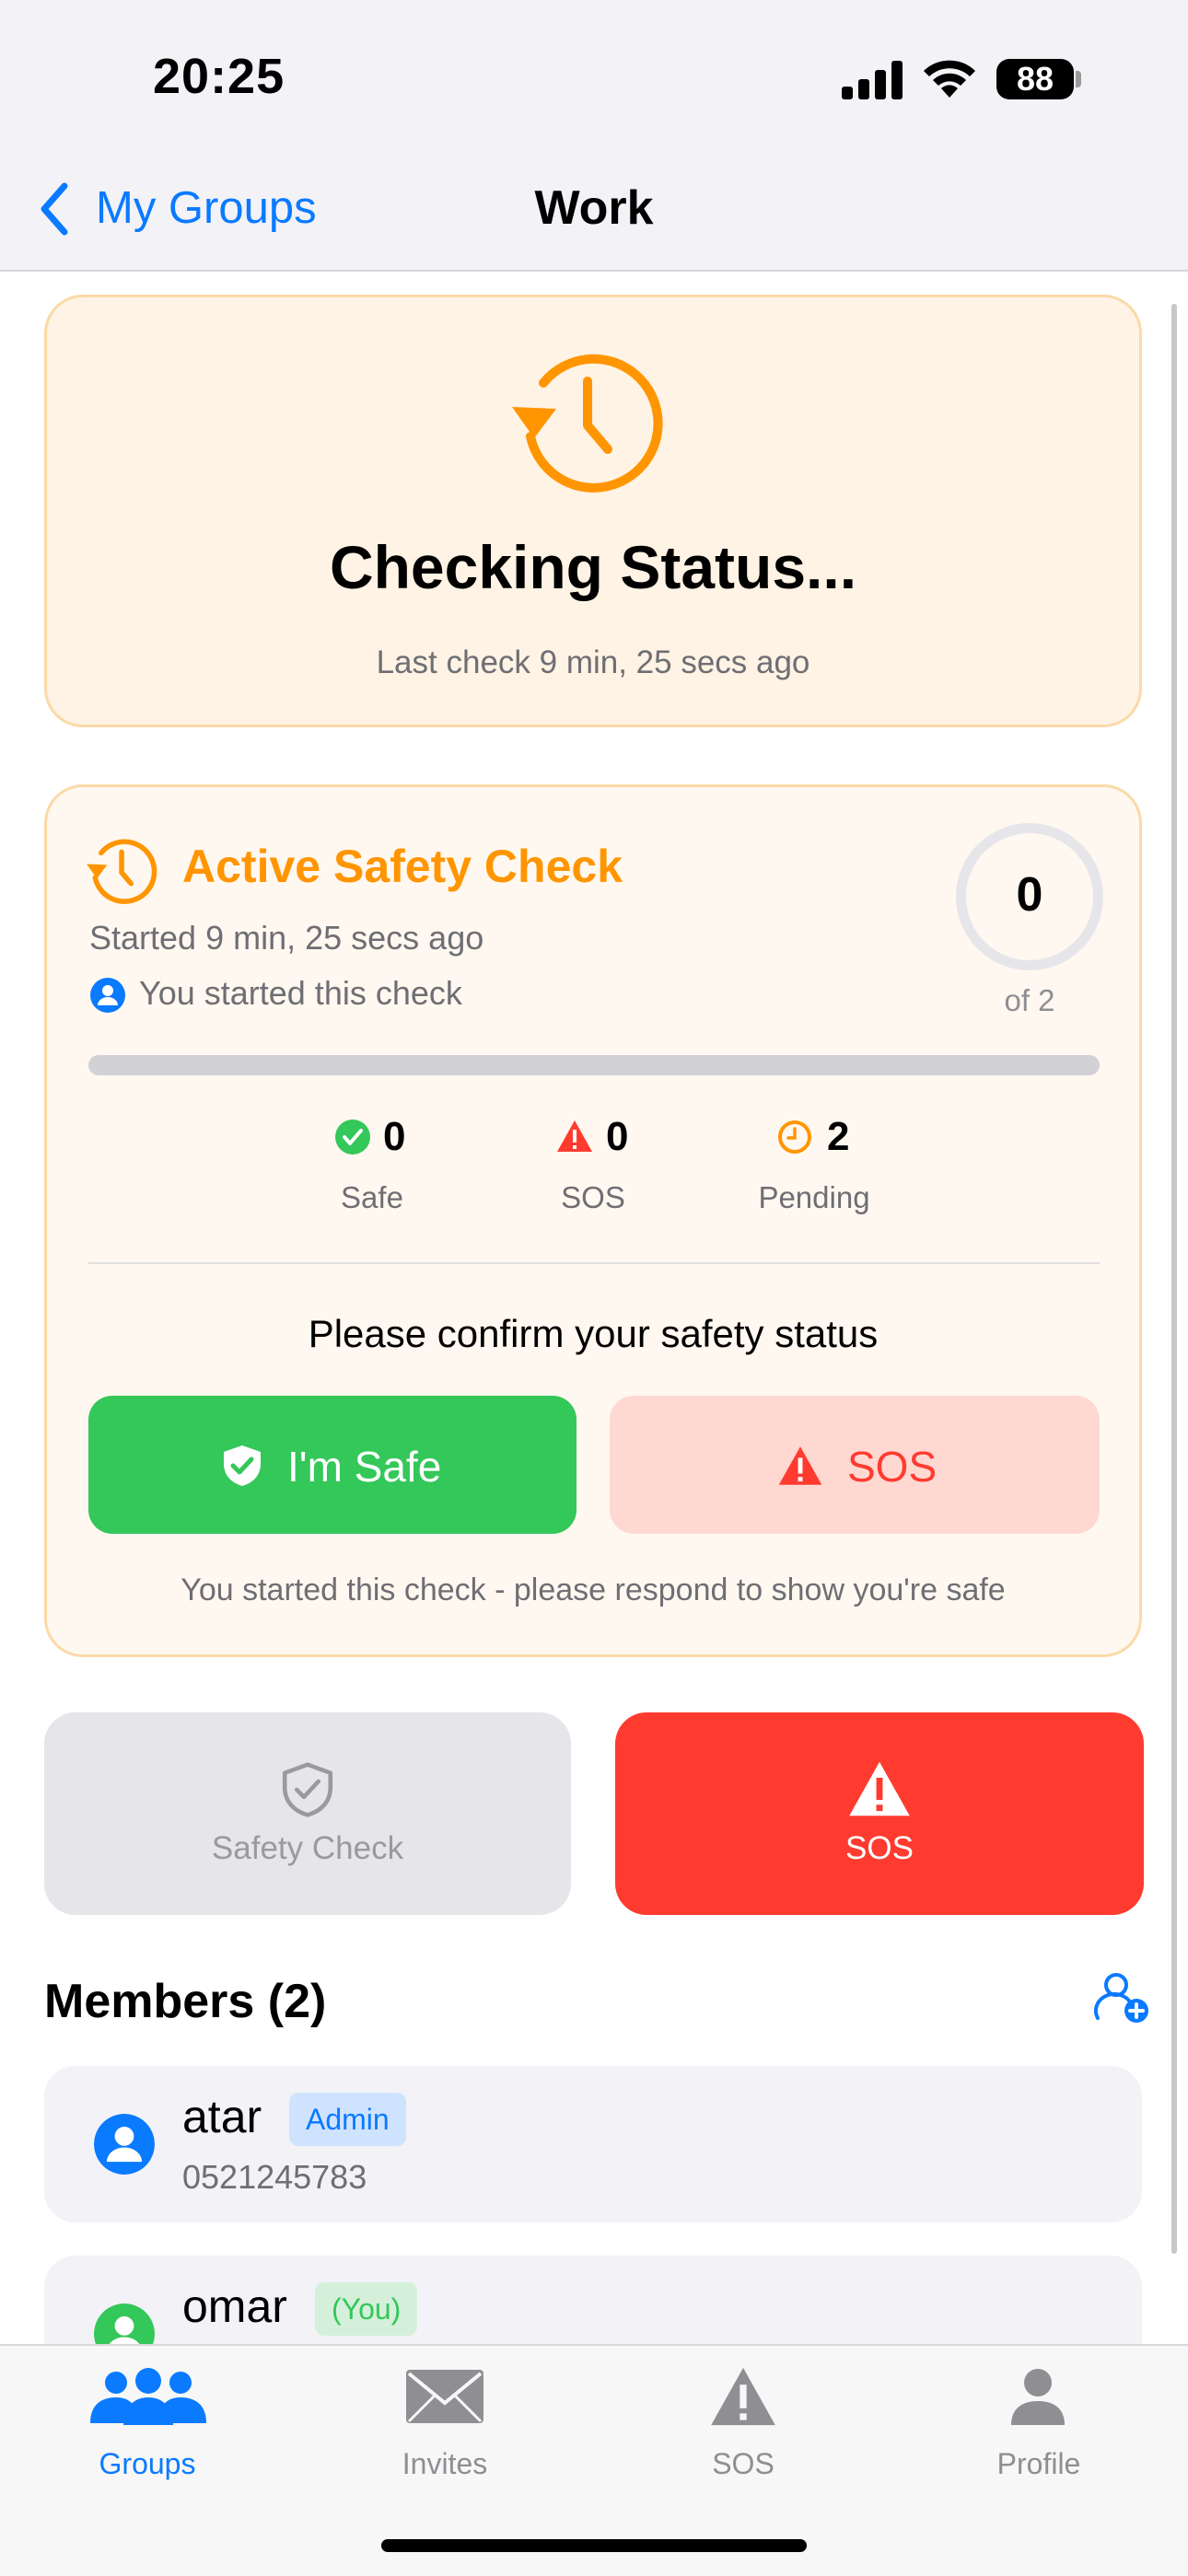 The height and width of the screenshot is (2576, 1188). What do you see at coordinates (307, 1848) in the screenshot?
I see `safety-check-label: Safety Check` at bounding box center [307, 1848].